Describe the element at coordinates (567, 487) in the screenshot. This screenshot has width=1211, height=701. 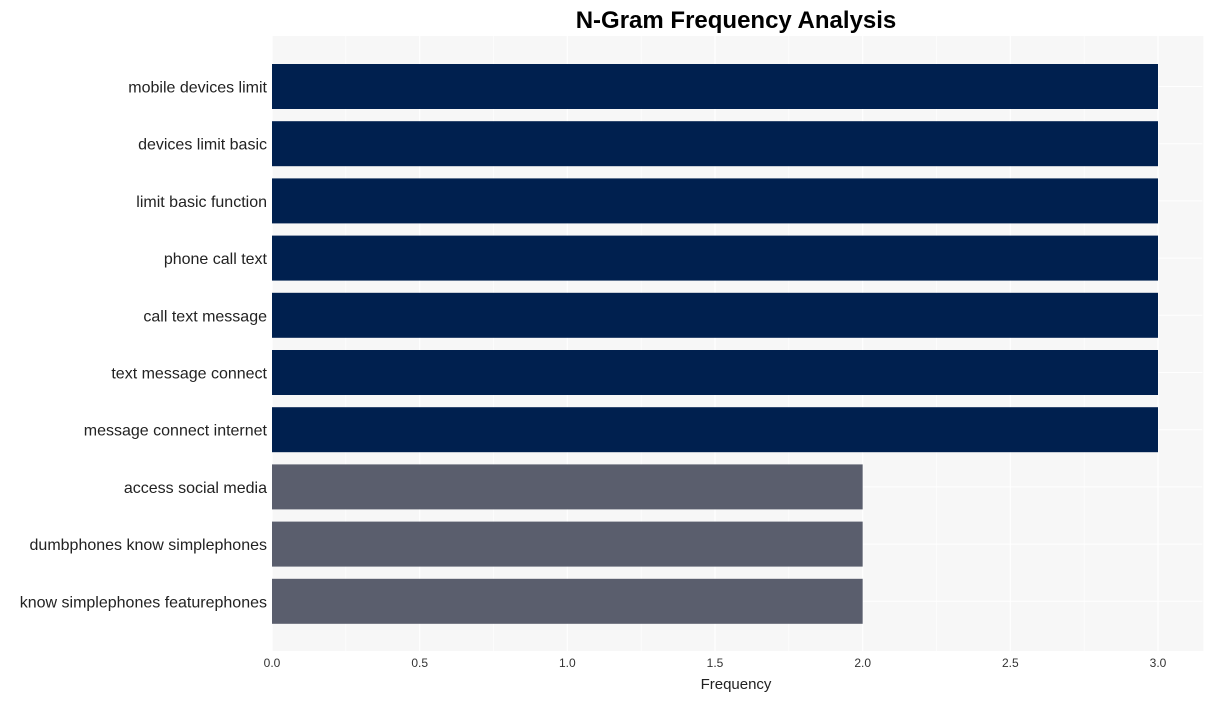
I see `bar-access-social-media` at that location.